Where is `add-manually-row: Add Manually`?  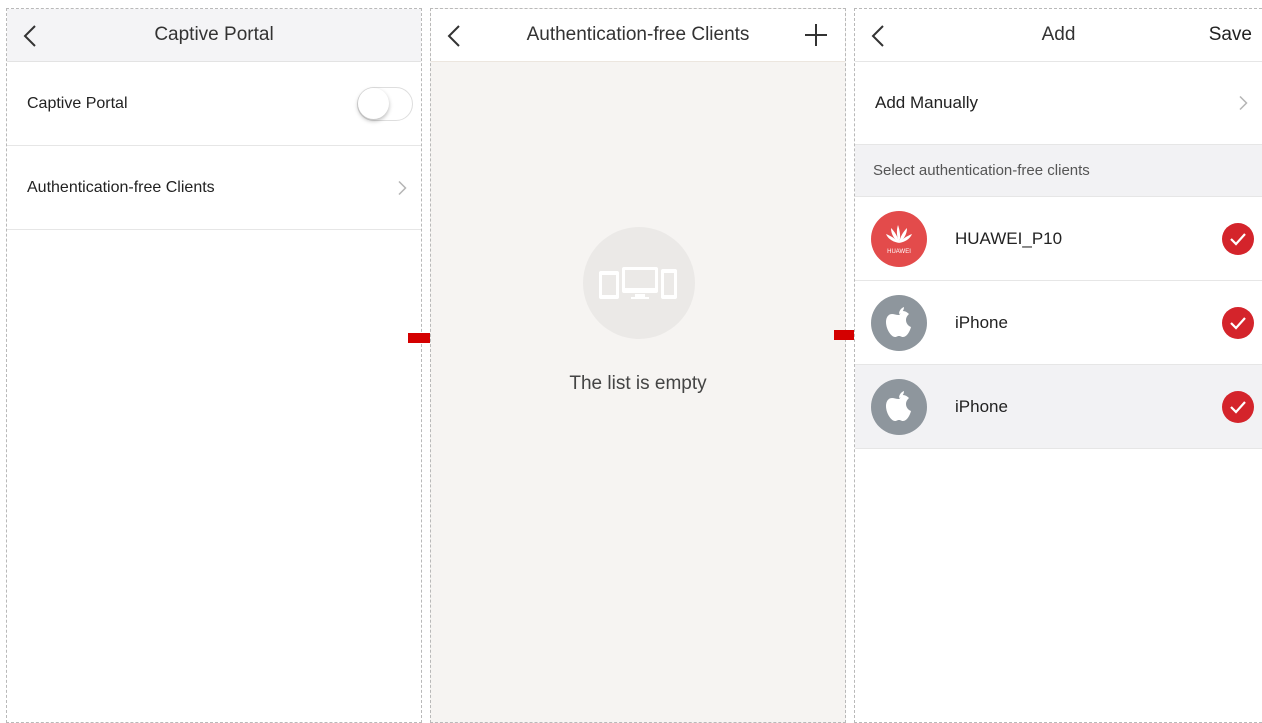
add-manually-row: Add Manually is located at coordinates (1058, 103).